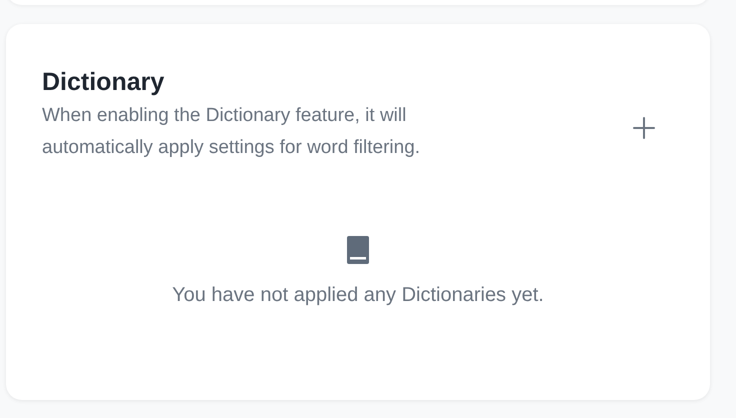 This screenshot has height=418, width=736. What do you see at coordinates (358, 295) in the screenshot?
I see `empty-message: You have not applied any Dictionaries yet.` at bounding box center [358, 295].